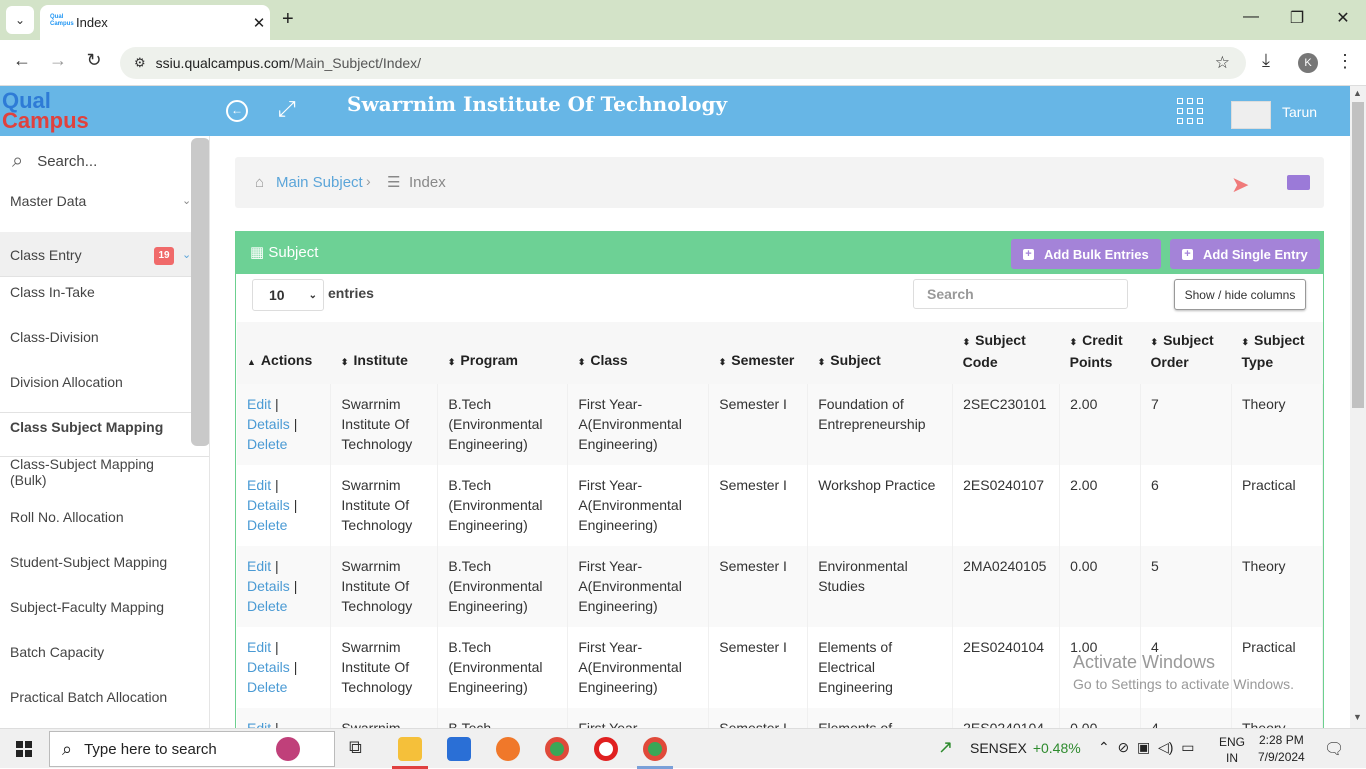 This screenshot has height=769, width=1366. Describe the element at coordinates (606, 749) in the screenshot. I see `opera-icon` at that location.